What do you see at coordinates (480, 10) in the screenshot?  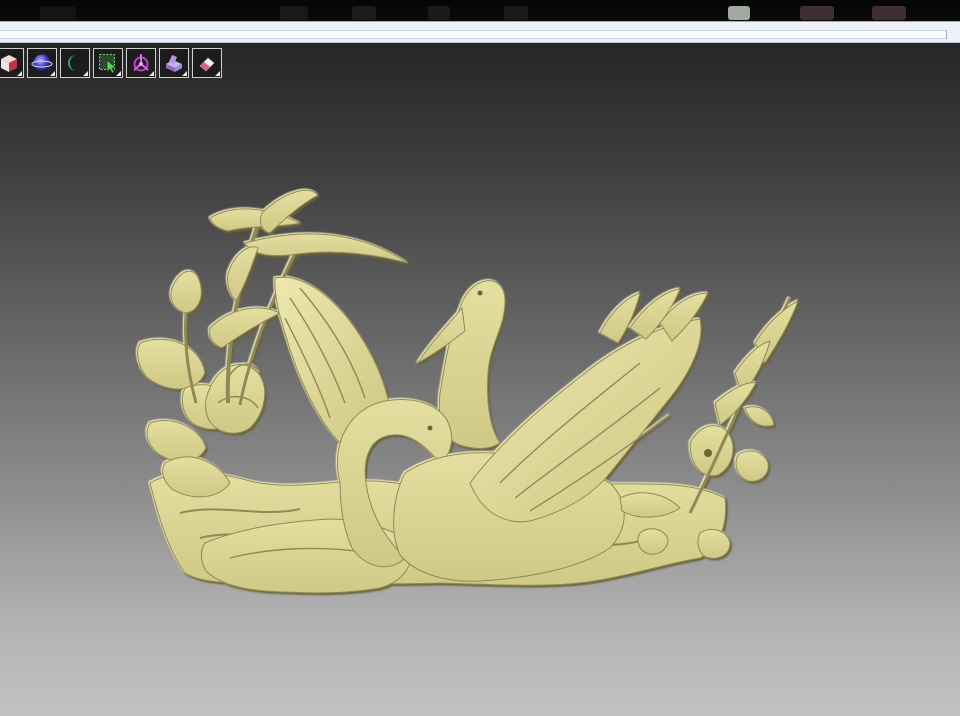 I see `top-strip` at bounding box center [480, 10].